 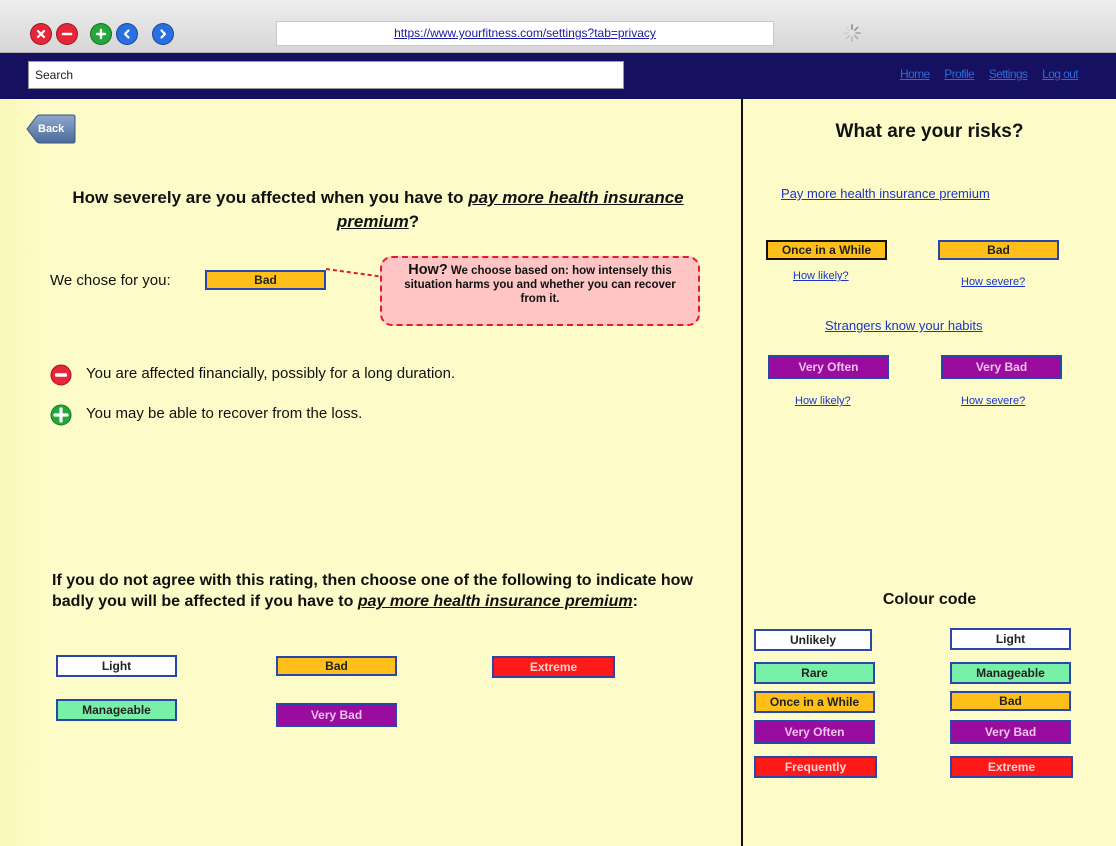 I want to click on legend-likelihood-unlikely: Unlikely, so click(x=813, y=640).